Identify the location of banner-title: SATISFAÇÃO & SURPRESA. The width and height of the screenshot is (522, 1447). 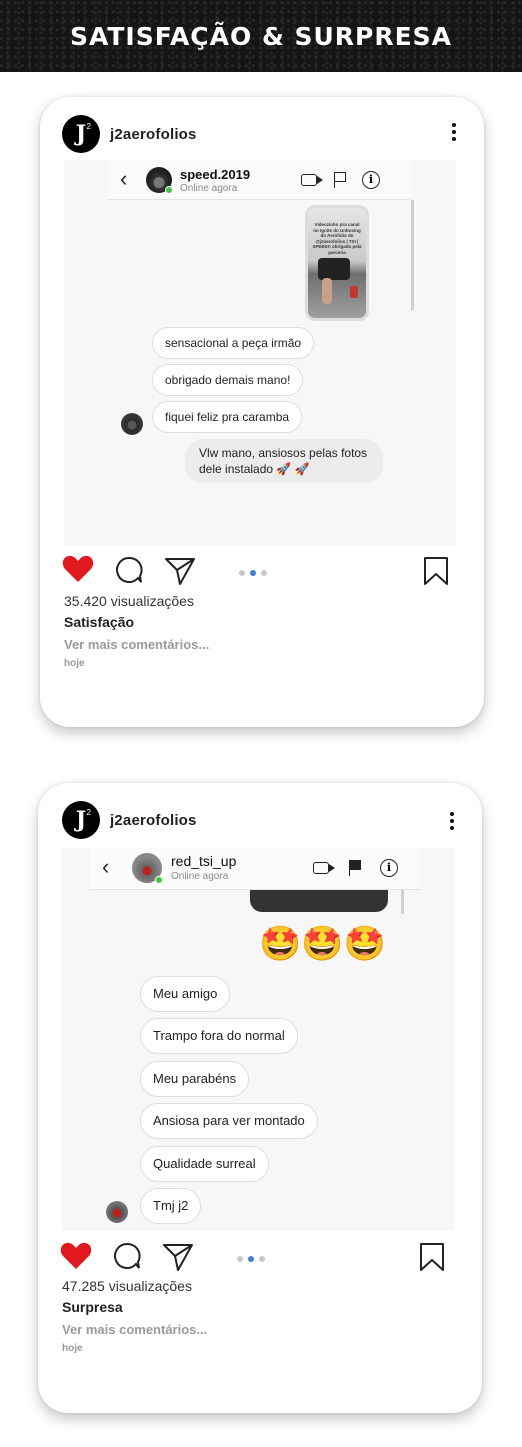
(261, 36).